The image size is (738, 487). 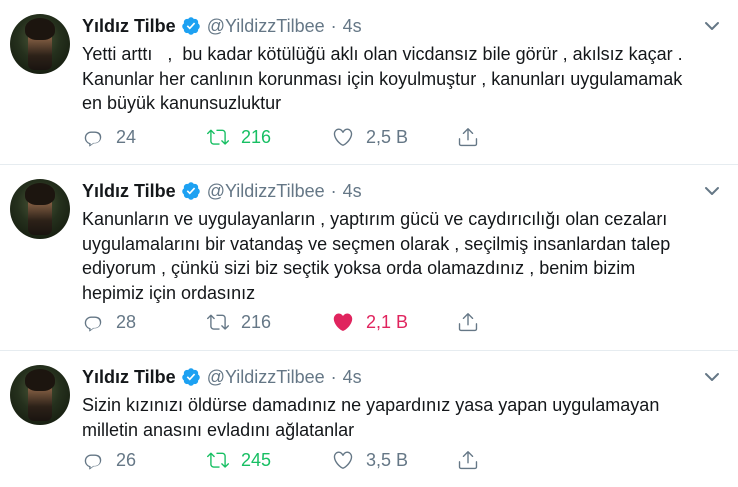 I want to click on heart-filled-icon, so click(x=343, y=322).